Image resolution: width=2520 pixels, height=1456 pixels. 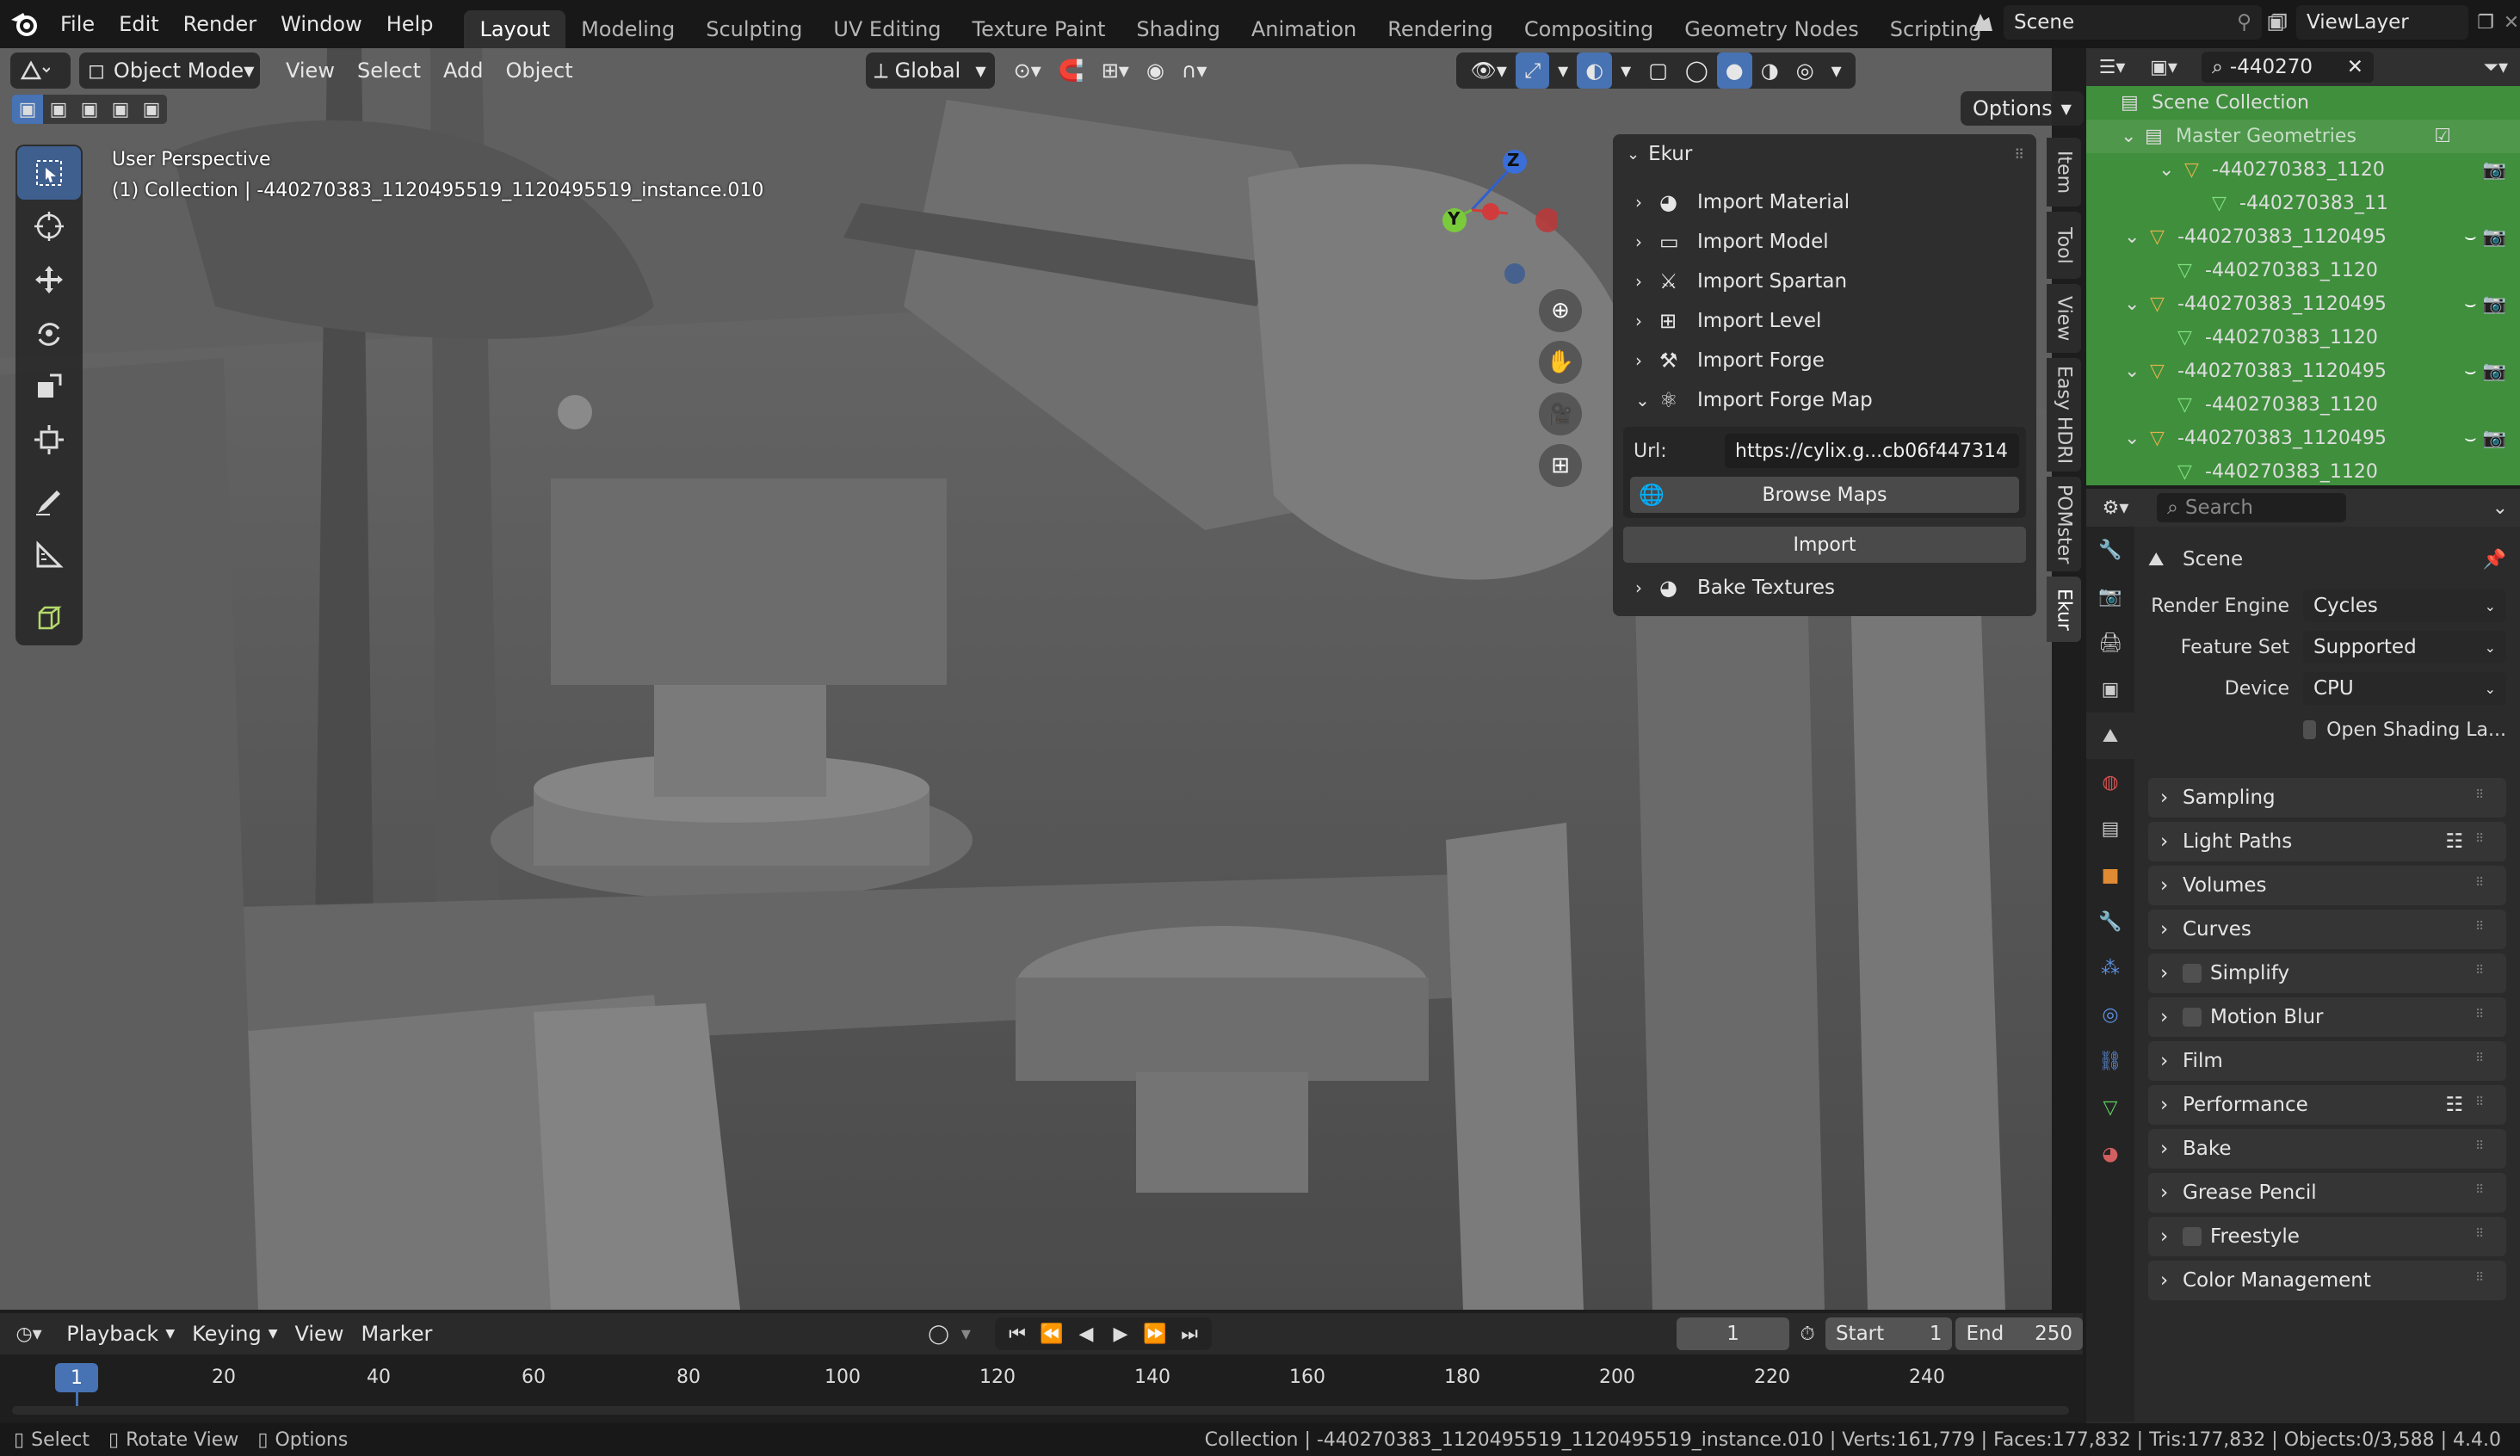 I want to click on current-frame-field: 1, so click(x=1733, y=1334).